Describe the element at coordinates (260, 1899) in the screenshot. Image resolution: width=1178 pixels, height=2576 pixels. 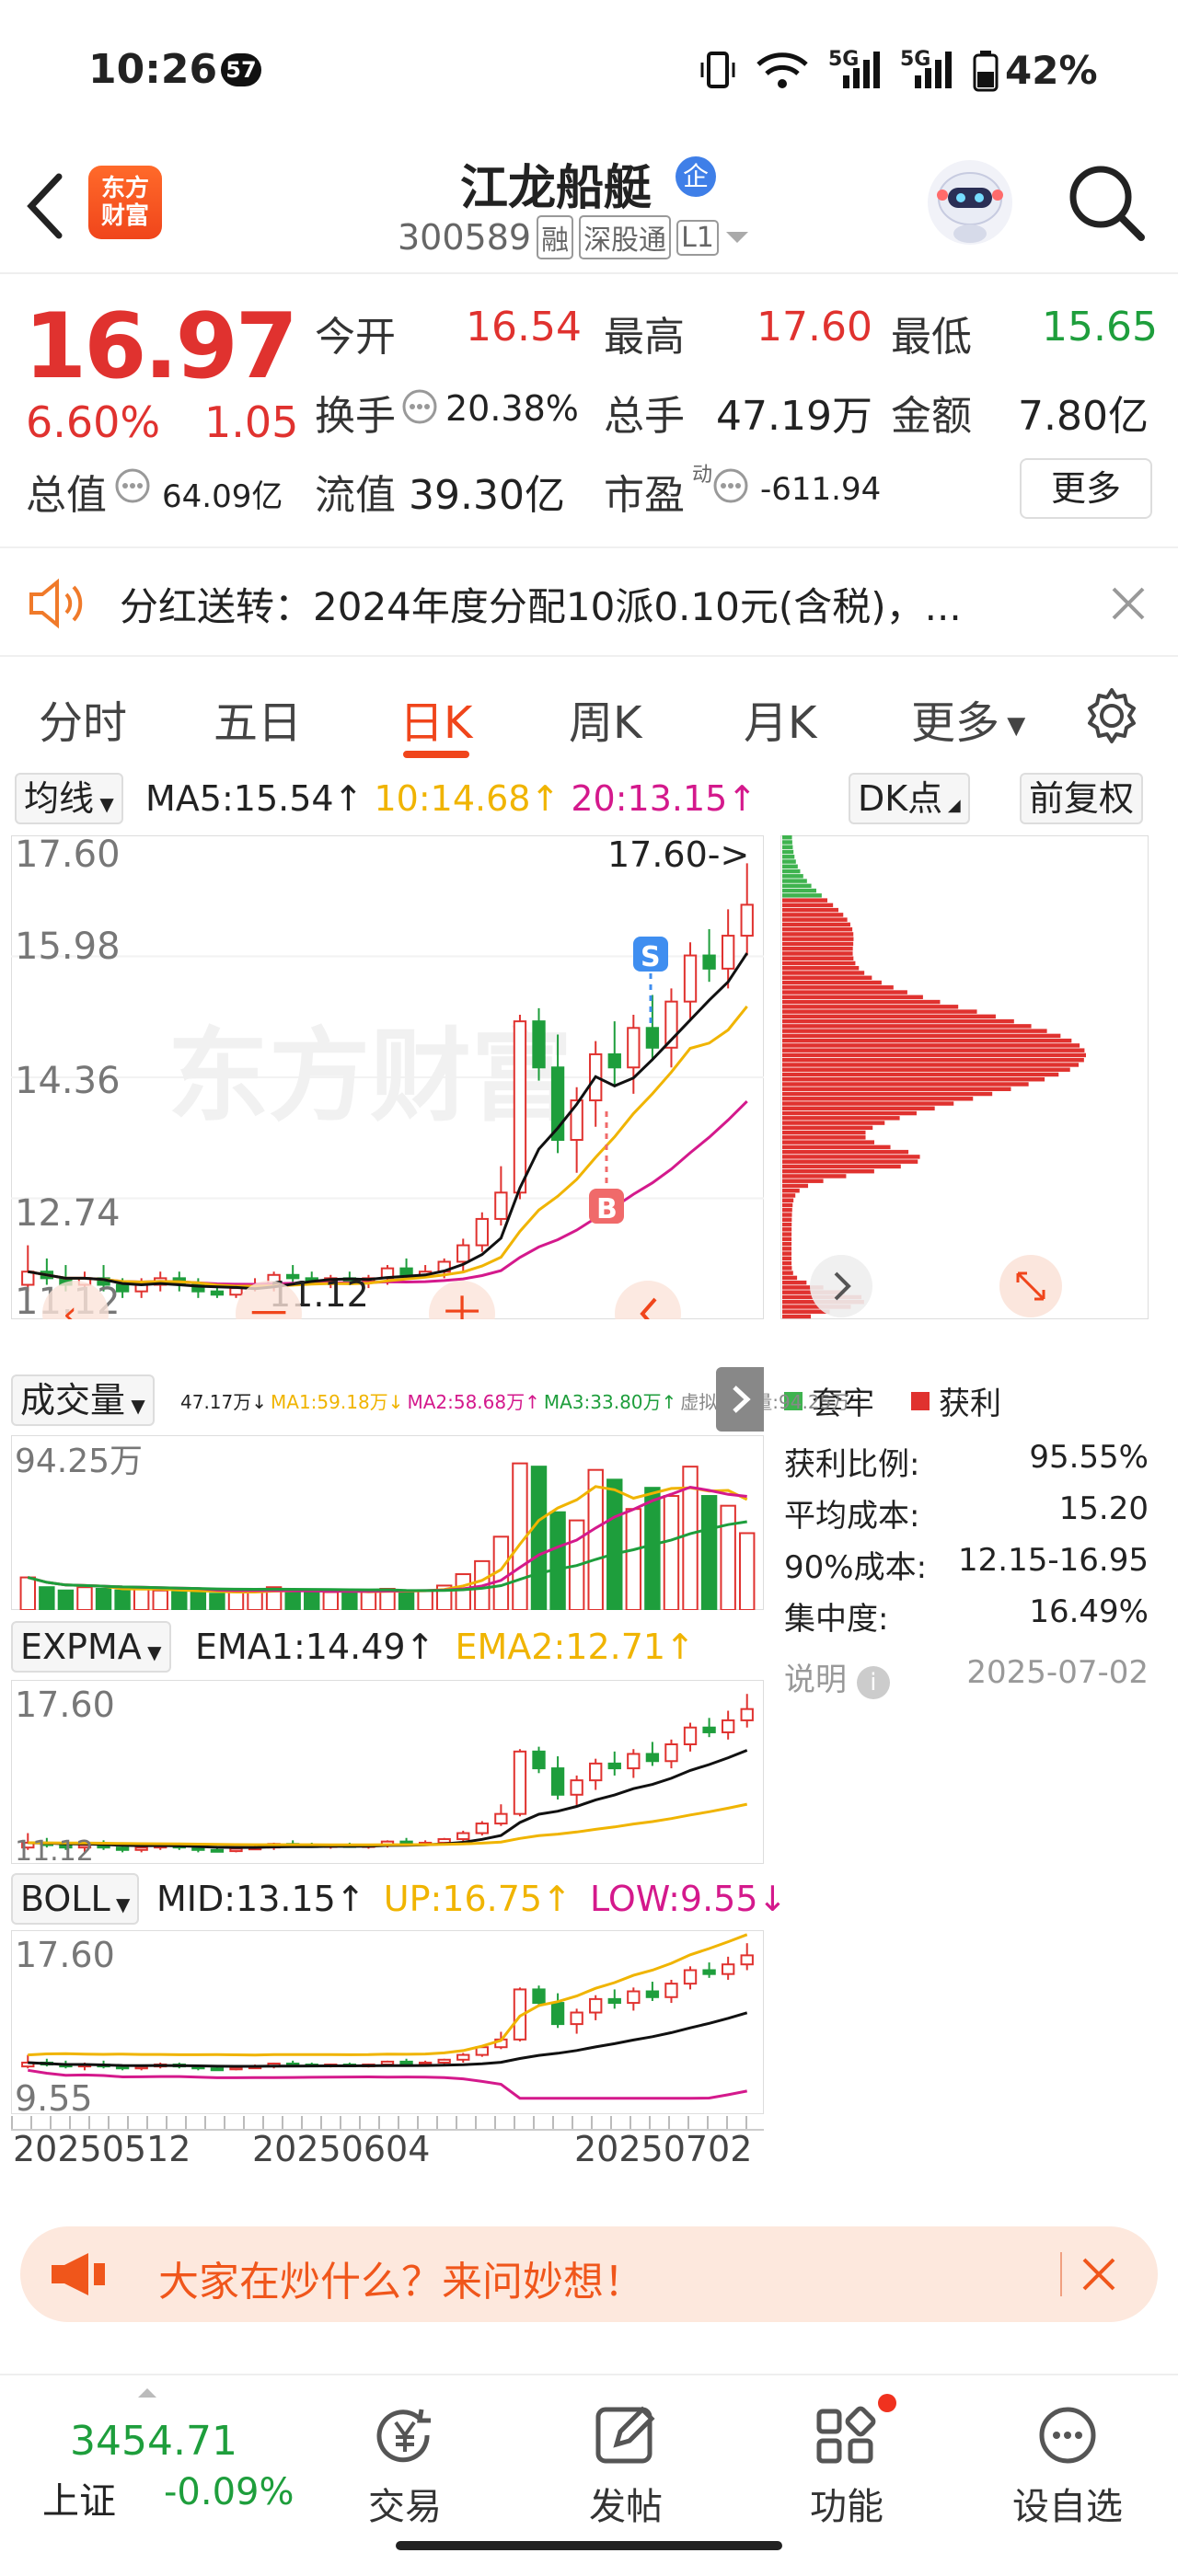
I see `boll-mid-value: MID:13.15↑` at that location.